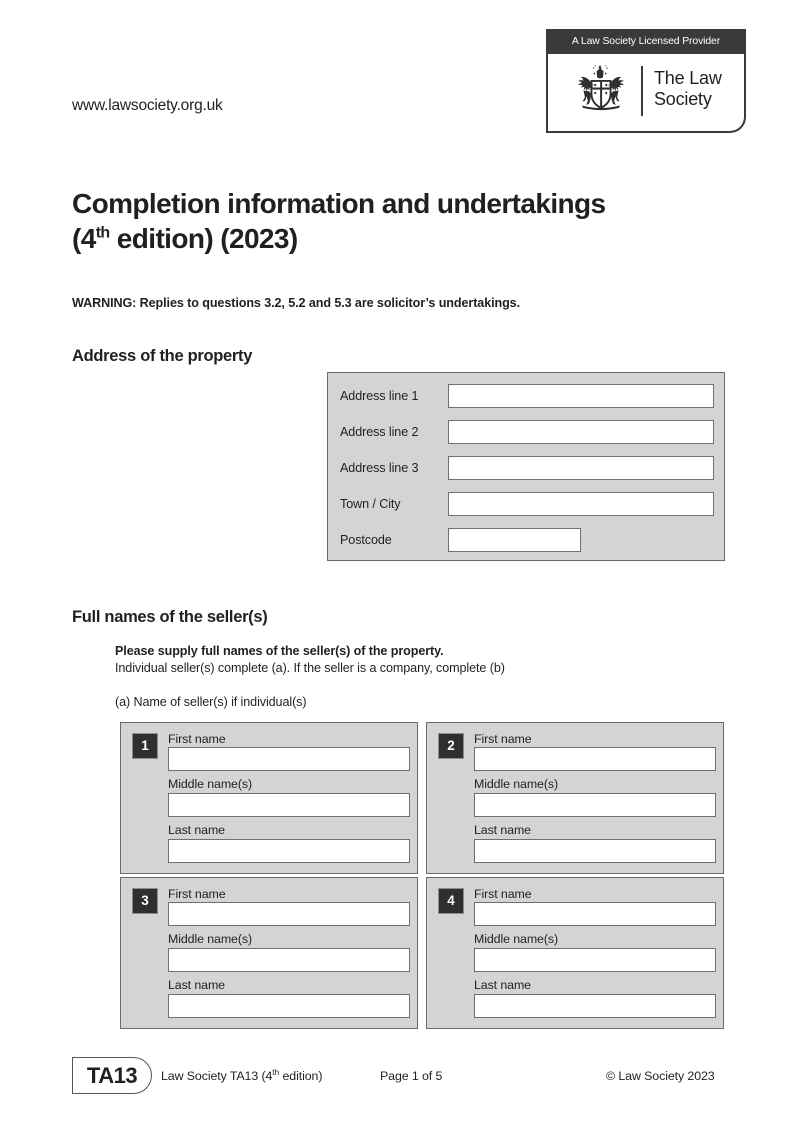 The image size is (800, 1130). I want to click on seller-2-last-name-input, so click(595, 851).